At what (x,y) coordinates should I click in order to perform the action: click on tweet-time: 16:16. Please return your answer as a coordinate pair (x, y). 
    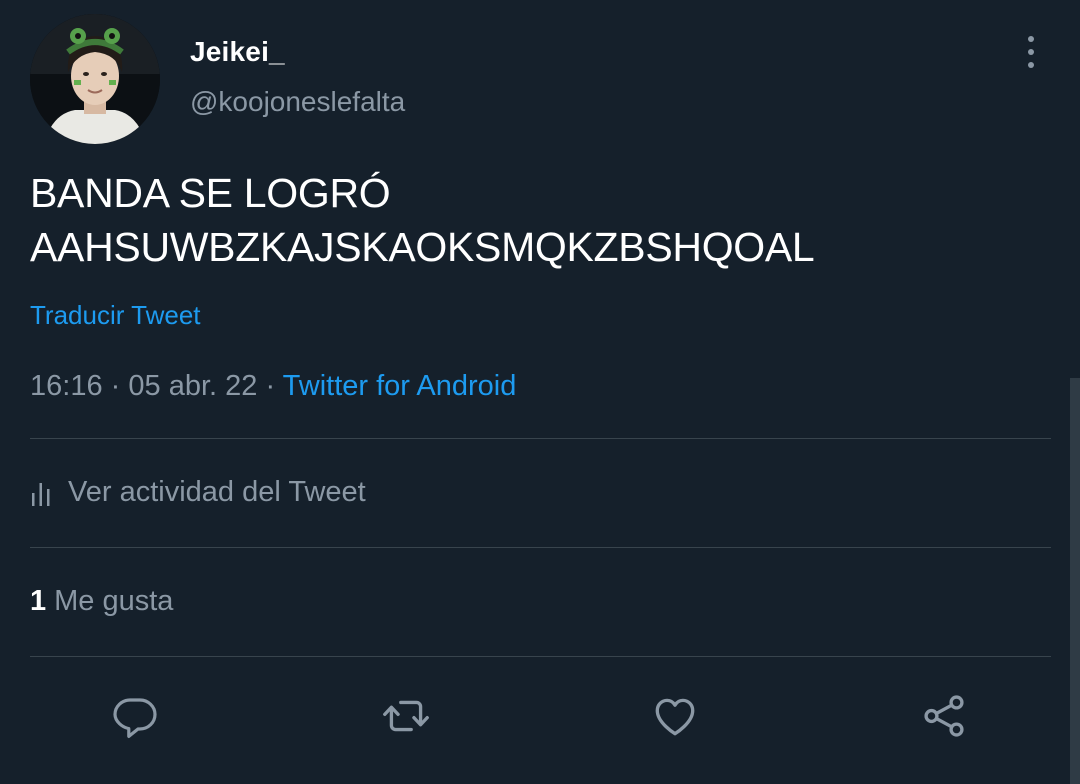
    Looking at the image, I should click on (66, 386).